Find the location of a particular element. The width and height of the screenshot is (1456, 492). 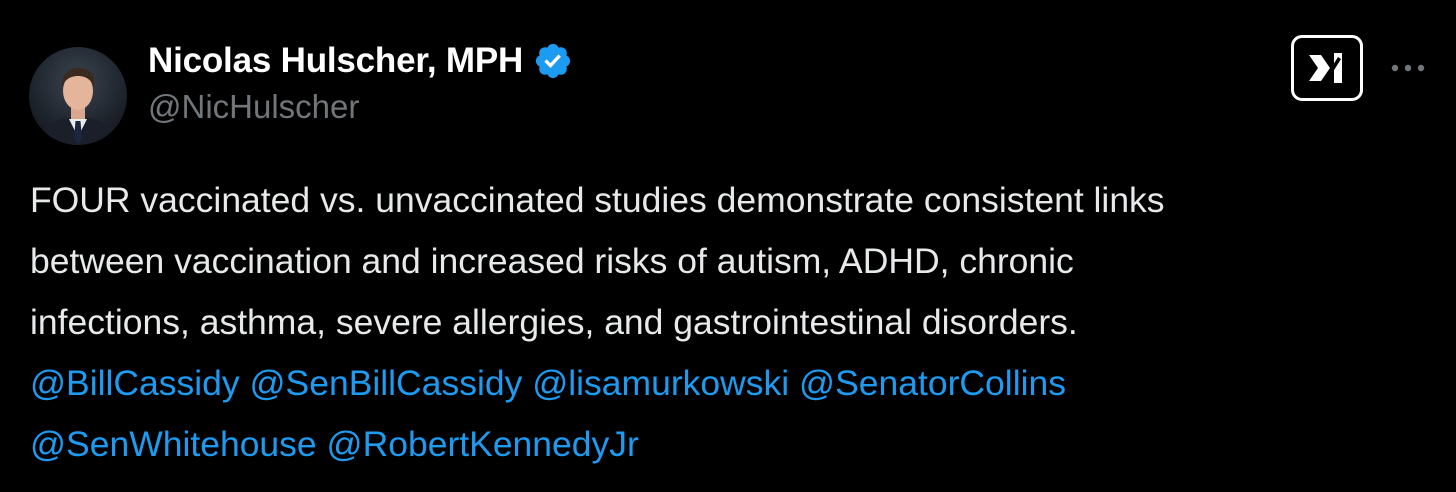

author-display-name: Nicolas Hulscher, MPH is located at coordinates (335, 61).